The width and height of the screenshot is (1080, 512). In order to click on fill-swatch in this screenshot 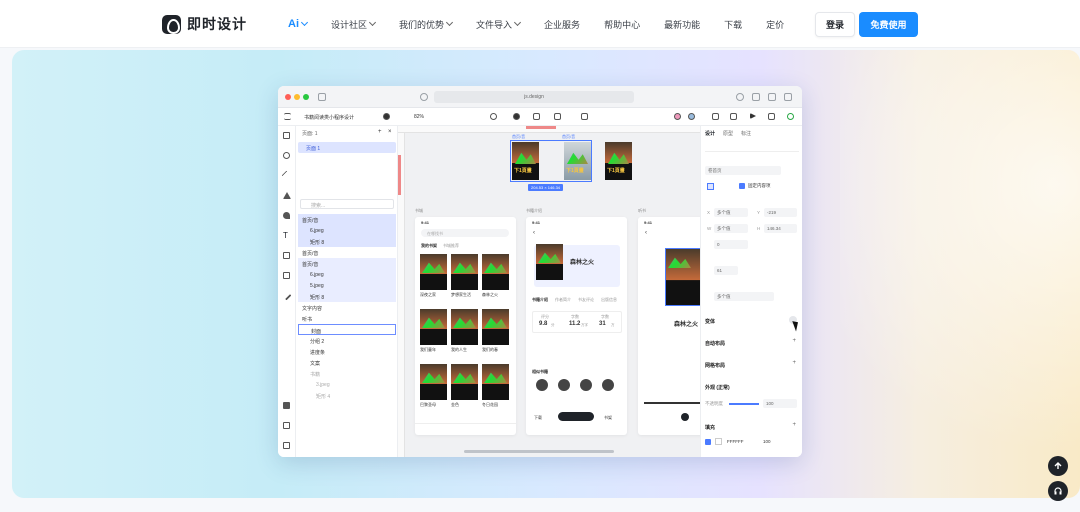, I will do `click(718, 441)`.